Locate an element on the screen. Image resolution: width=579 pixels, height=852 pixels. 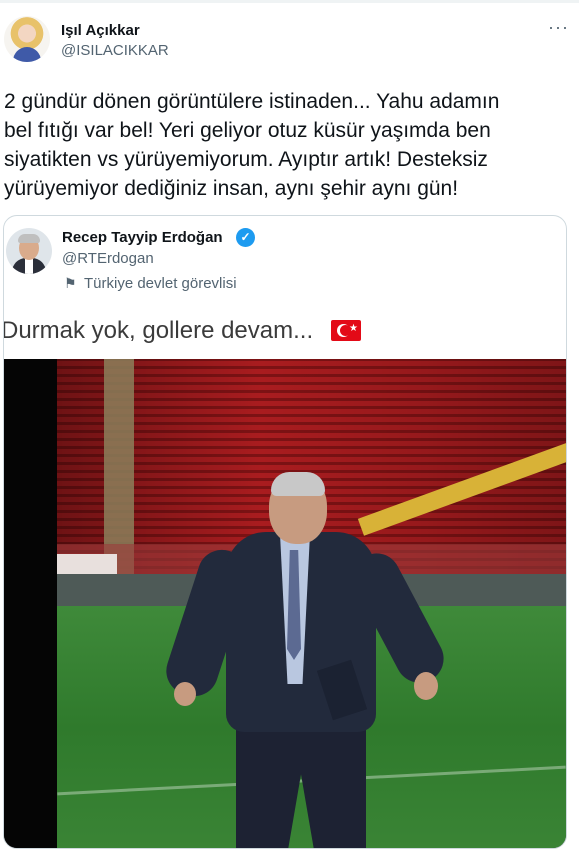
man-hair is located at coordinates (298, 484).